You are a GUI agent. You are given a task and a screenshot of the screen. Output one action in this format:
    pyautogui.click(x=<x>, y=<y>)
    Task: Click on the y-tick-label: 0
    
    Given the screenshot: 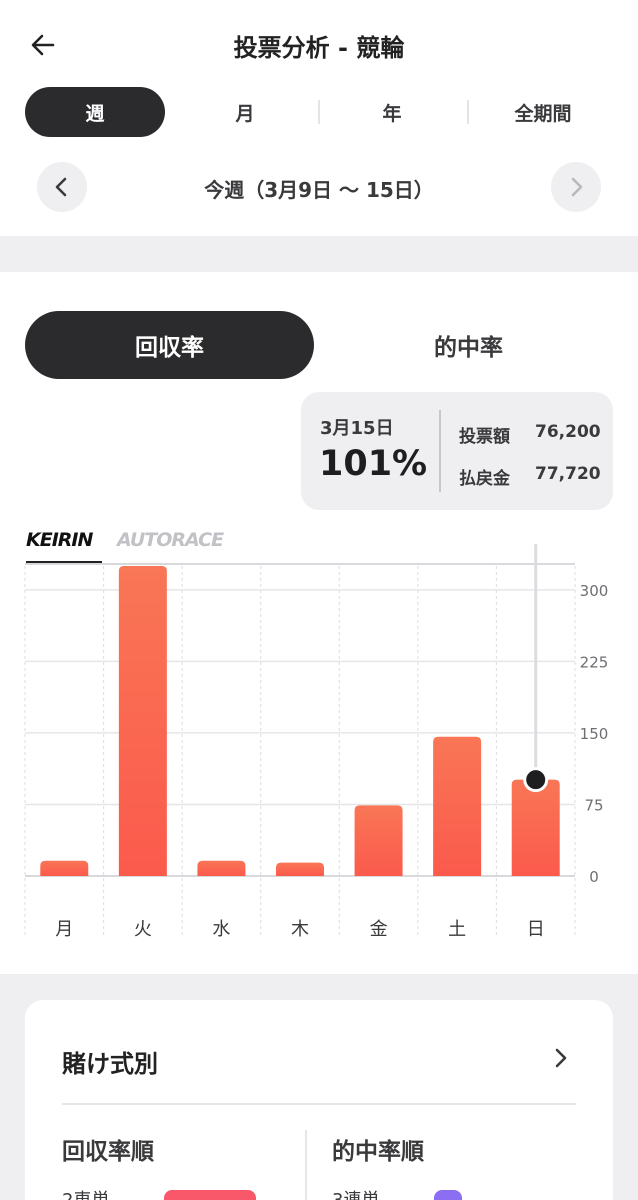 What is the action you would take?
    pyautogui.click(x=594, y=877)
    